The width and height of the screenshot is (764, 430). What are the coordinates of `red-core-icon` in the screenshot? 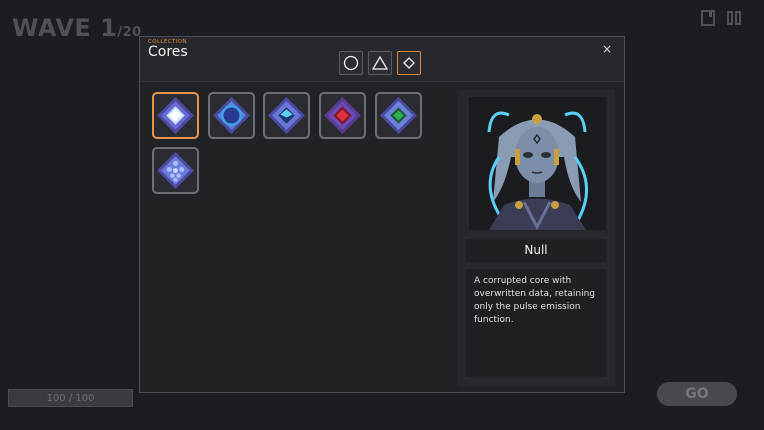 It's located at (342, 115).